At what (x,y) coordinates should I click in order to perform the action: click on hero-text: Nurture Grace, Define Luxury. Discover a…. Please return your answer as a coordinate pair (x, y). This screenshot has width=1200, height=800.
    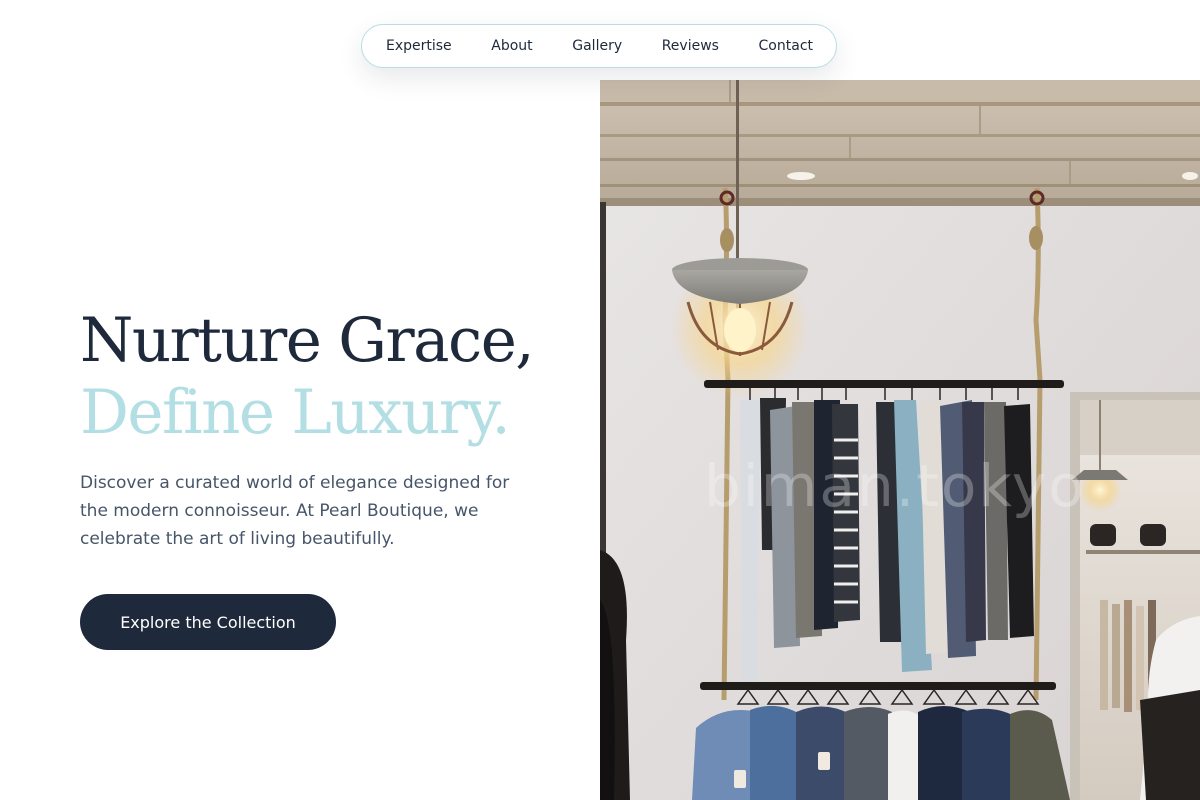
    Looking at the image, I should click on (330, 429).